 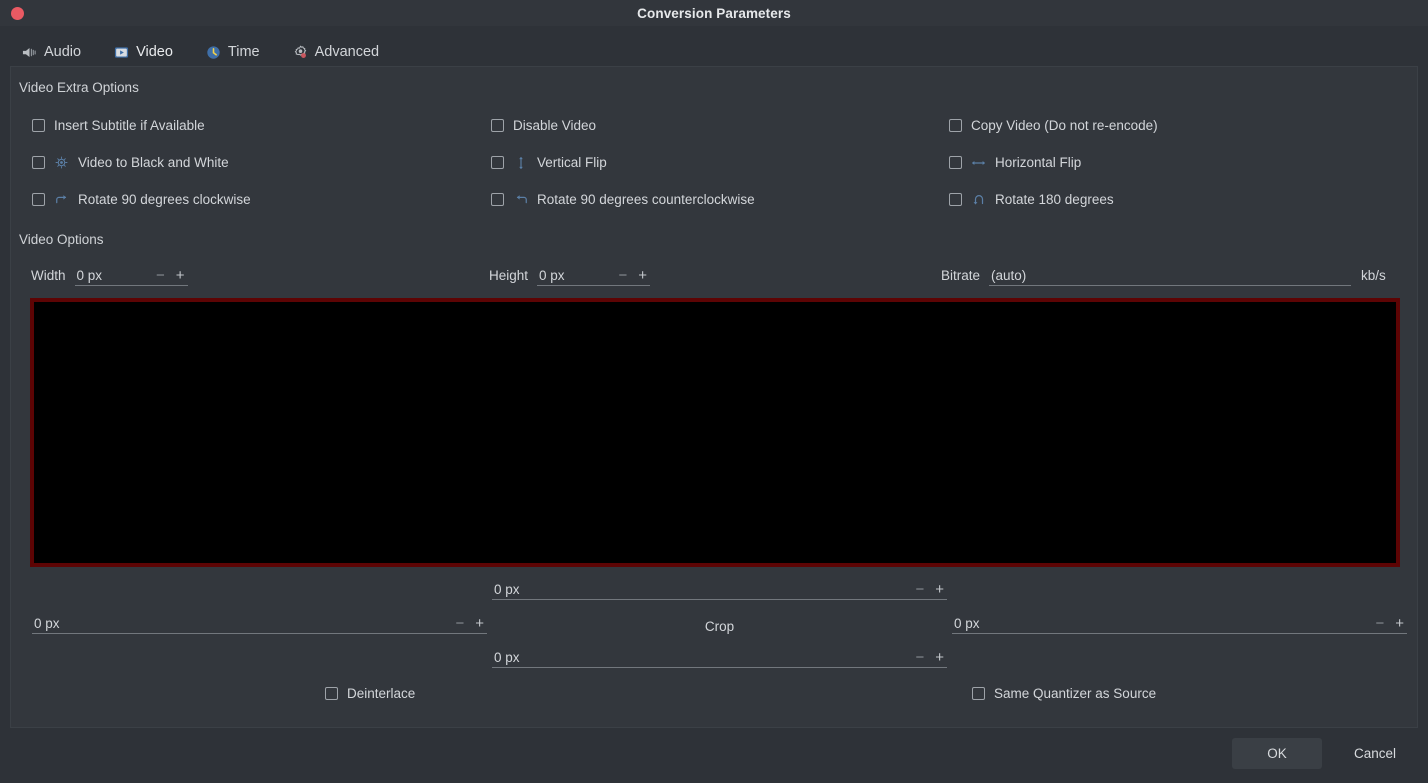 I want to click on checkbox-label: Disable Video, so click(x=555, y=125).